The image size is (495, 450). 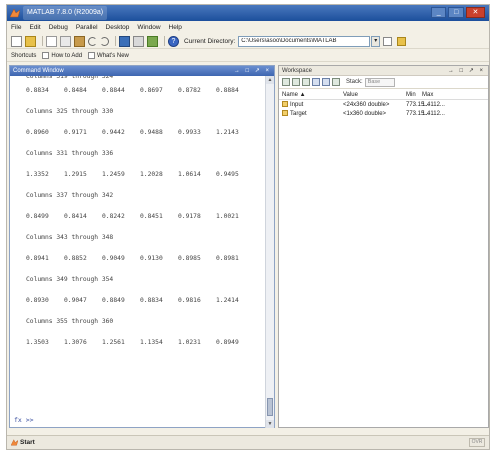 I want to click on command-window-panel-controls: → □ ↗ ×, so click(x=252, y=71).